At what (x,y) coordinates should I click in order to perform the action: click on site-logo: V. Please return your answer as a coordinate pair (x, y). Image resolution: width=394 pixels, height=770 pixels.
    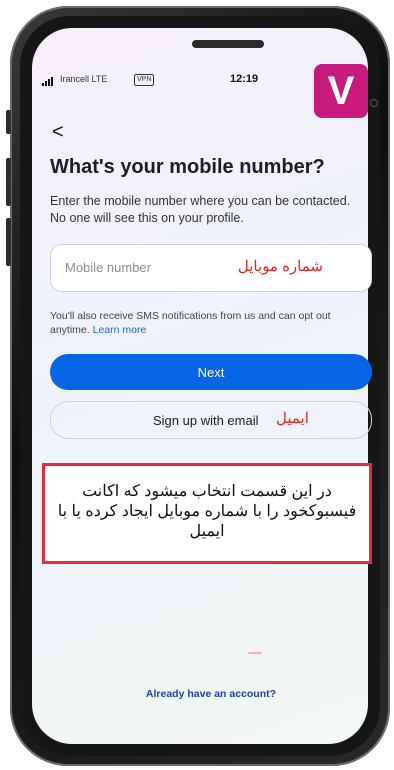
    Looking at the image, I should click on (341, 91).